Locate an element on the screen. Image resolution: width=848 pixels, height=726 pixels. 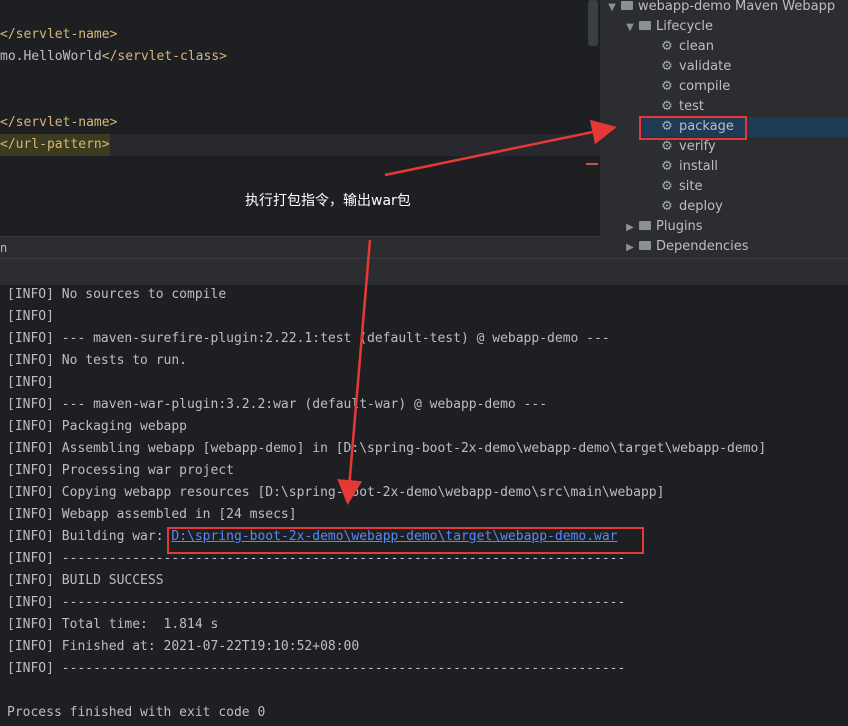
console-line: [INFO] Packaging webapp is located at coordinates (97, 426).